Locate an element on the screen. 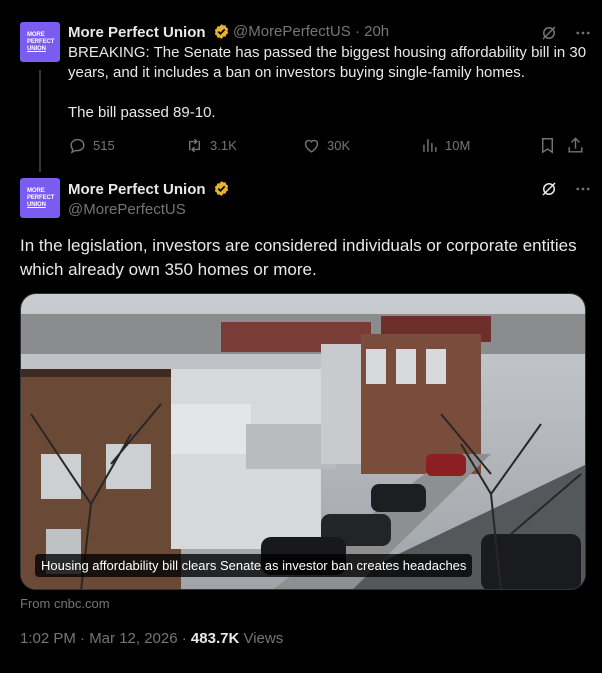 The width and height of the screenshot is (602, 673). views-label: Views is located at coordinates (261, 638).